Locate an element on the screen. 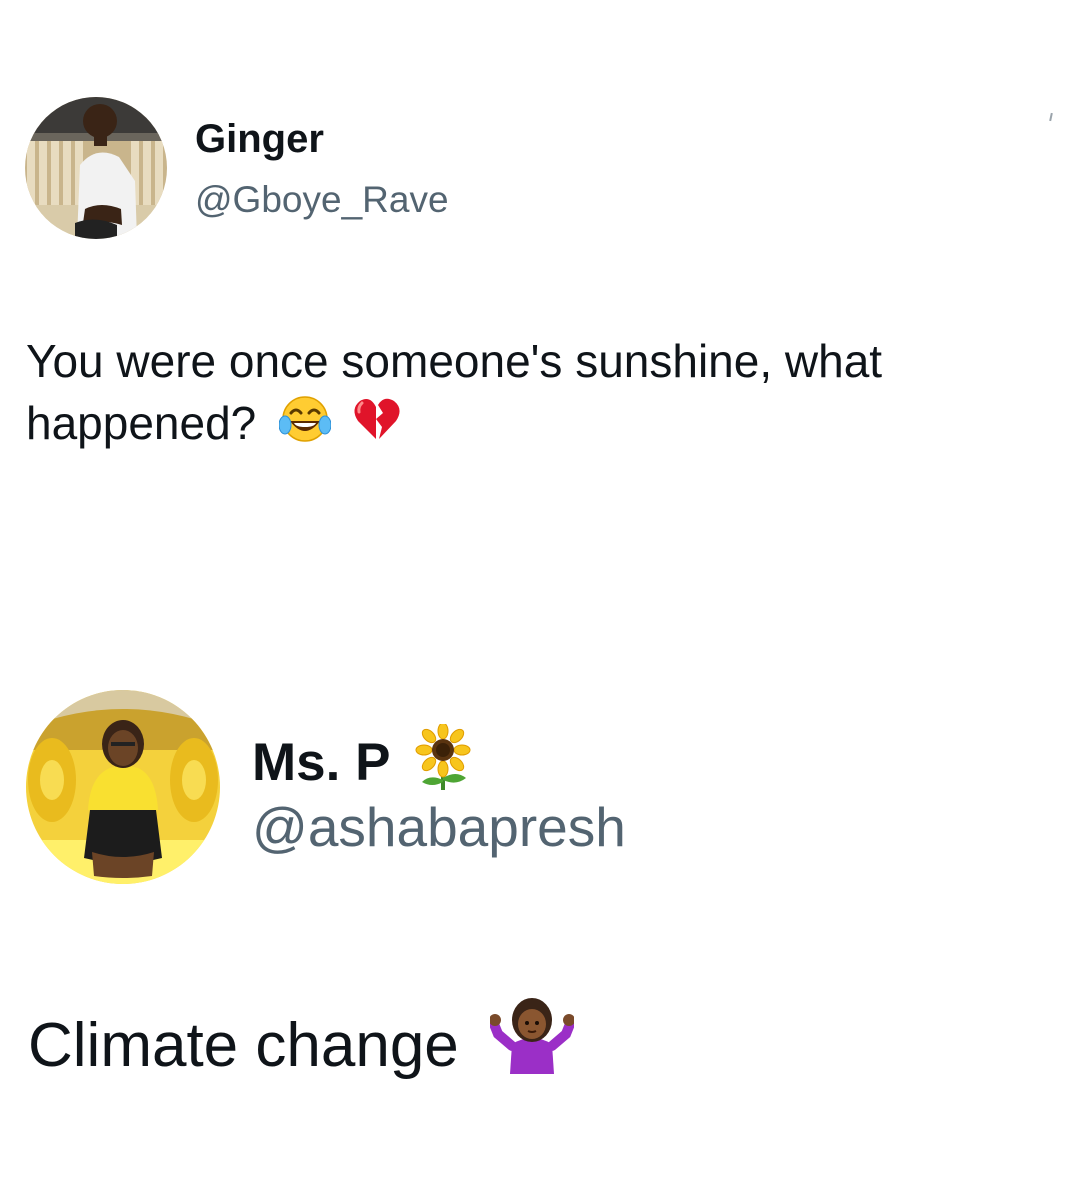 This screenshot has width=1080, height=1181. corner-mark is located at coordinates (1051, 117).